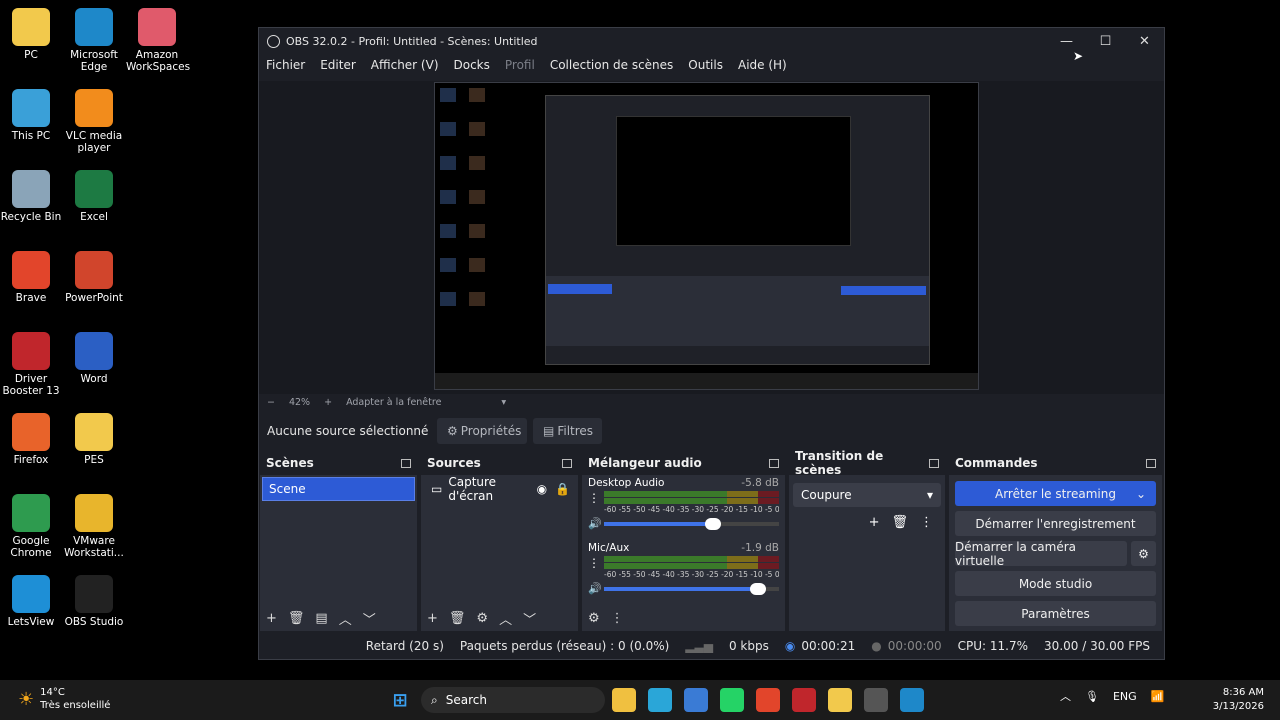 The width and height of the screenshot is (1280, 720). What do you see at coordinates (768, 700) in the screenshot?
I see `brave-icon` at bounding box center [768, 700].